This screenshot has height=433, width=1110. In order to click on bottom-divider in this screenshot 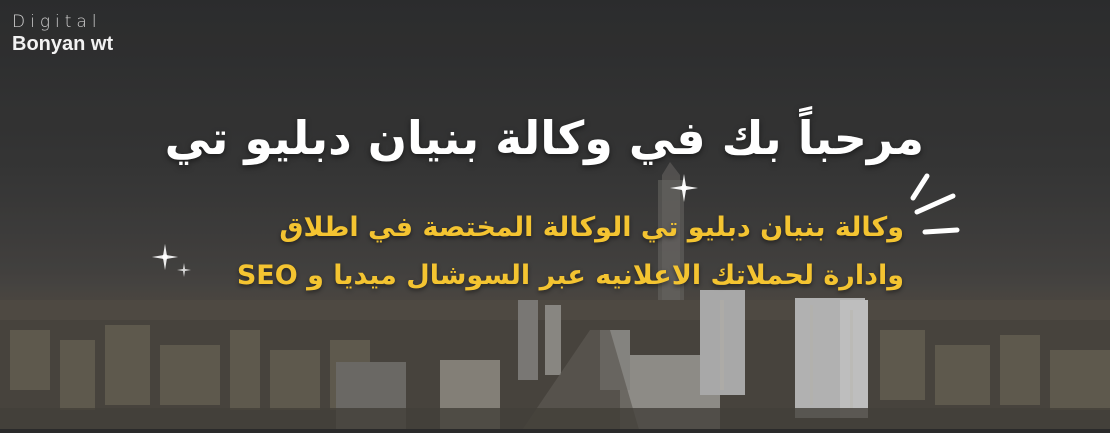, I will do `click(555, 431)`.